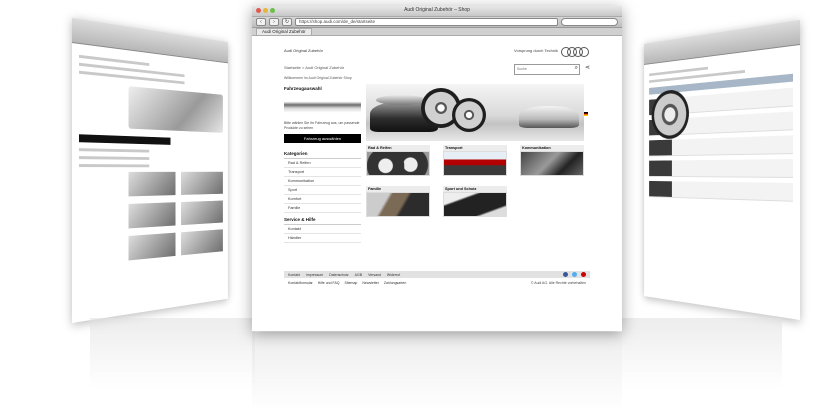  I want to click on reload-icon: ↻, so click(287, 22).